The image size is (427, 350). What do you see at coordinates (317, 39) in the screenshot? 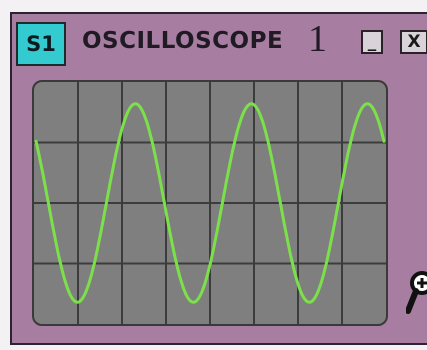
I see `channel-number: 1` at bounding box center [317, 39].